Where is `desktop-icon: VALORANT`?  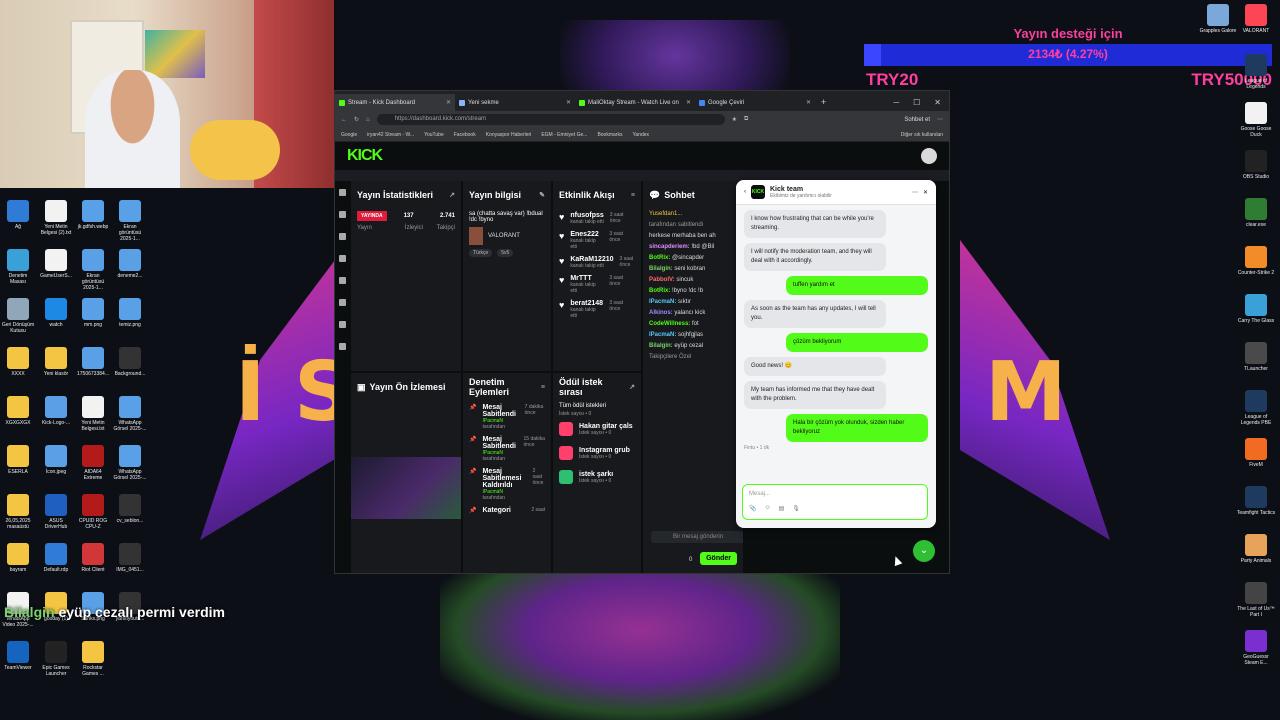
desktop-icon: VALORANT is located at coordinates (1256, 19).